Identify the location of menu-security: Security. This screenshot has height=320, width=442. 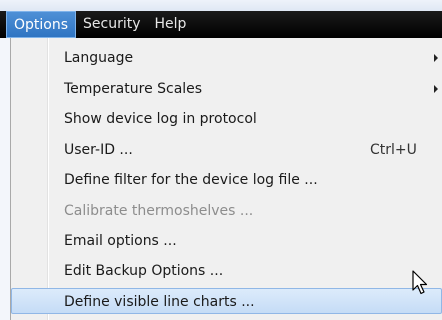
(112, 24).